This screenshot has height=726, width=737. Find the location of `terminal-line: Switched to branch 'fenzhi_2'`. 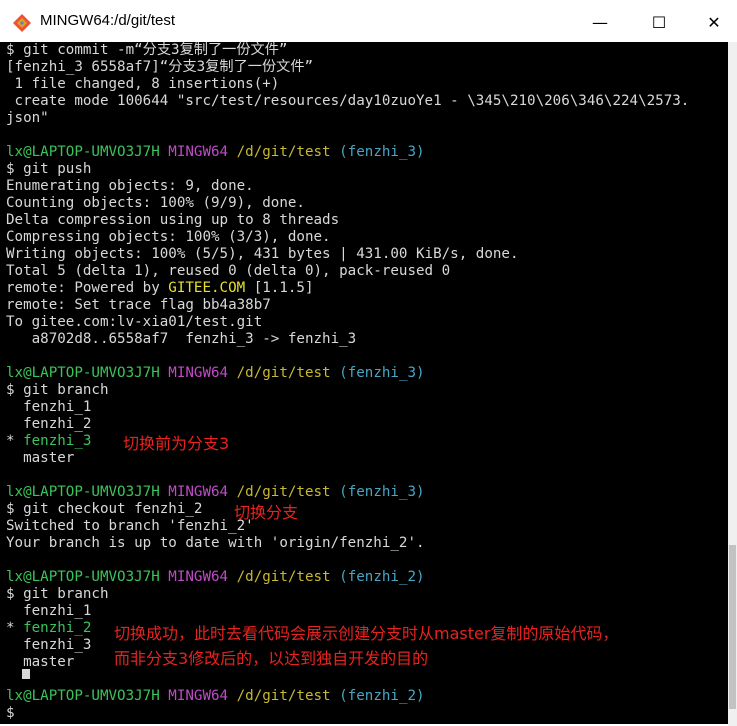

terminal-line: Switched to branch 'fenzhi_2' is located at coordinates (130, 526).